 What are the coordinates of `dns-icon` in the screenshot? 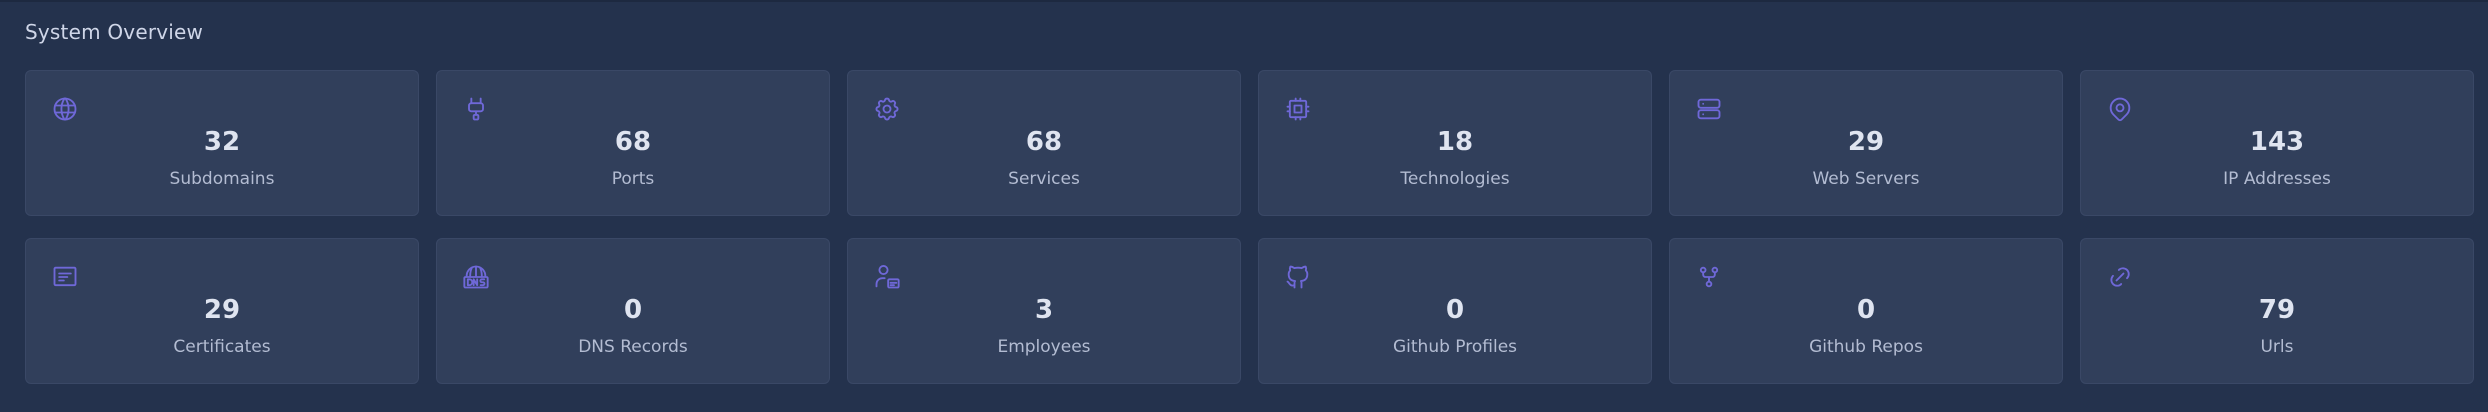 It's located at (476, 277).